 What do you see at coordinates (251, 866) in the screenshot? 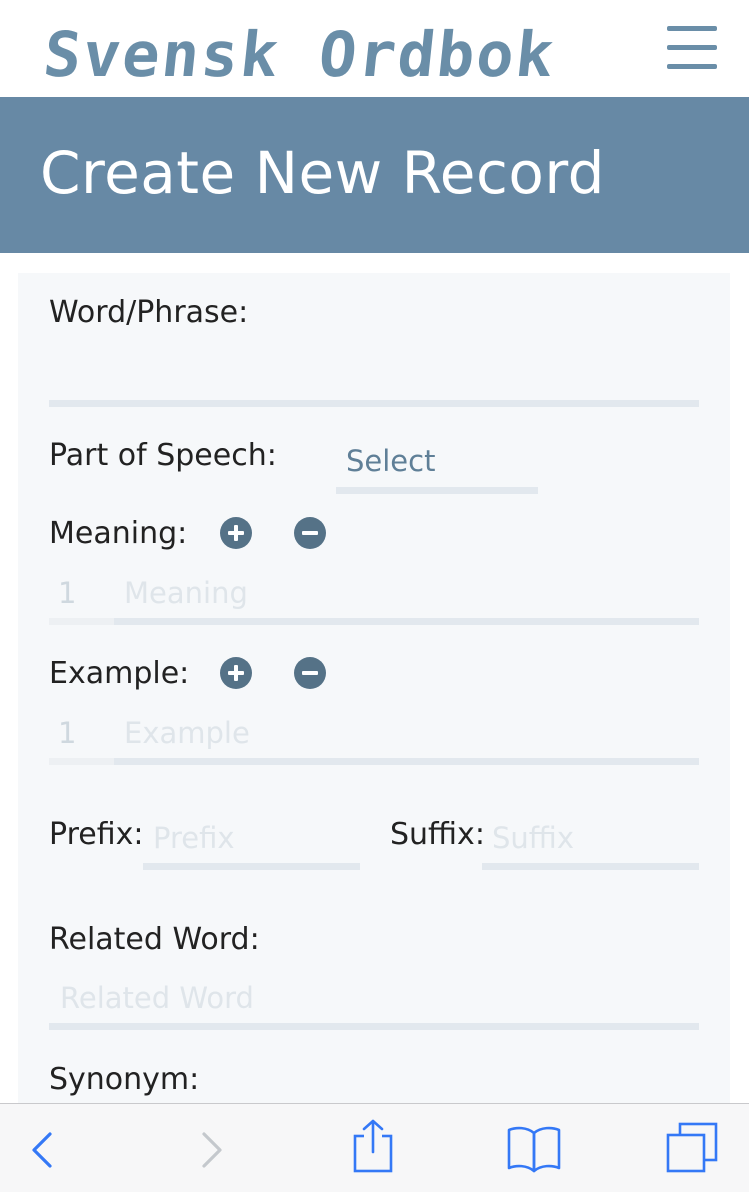
I see `prefix-underline` at bounding box center [251, 866].